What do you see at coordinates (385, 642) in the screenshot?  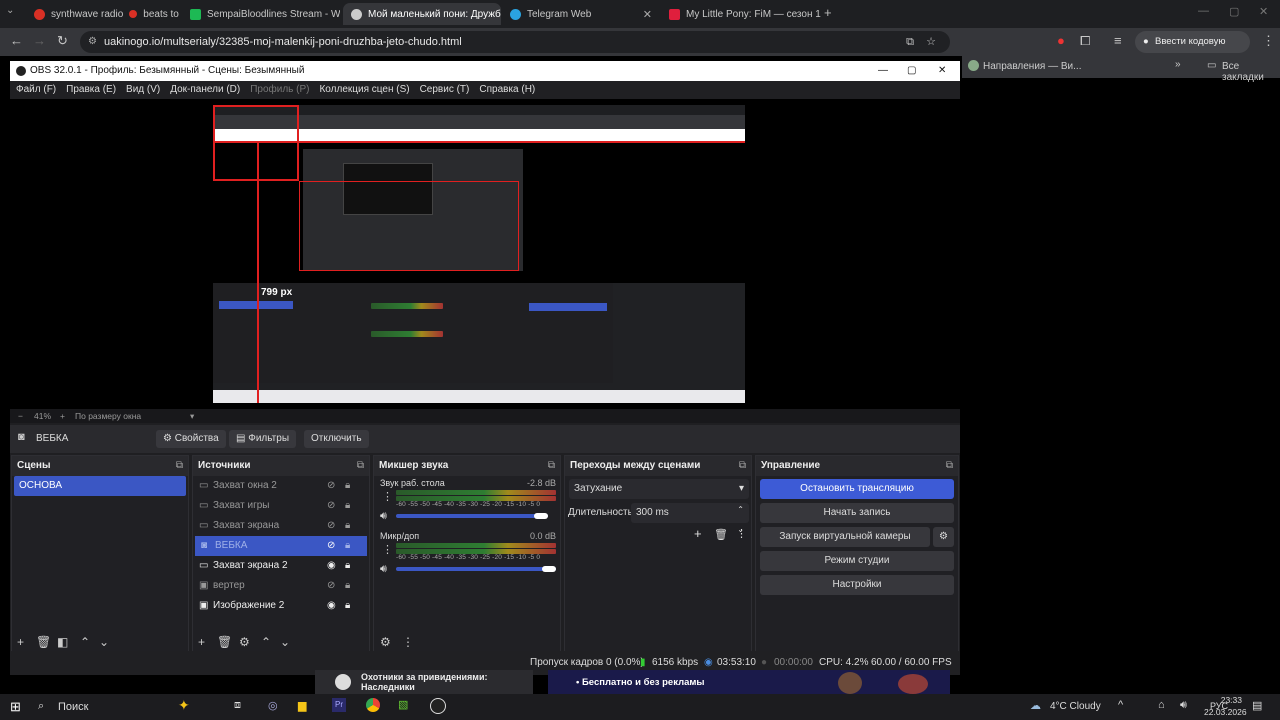 I see `advanced-audio-icon: ⚙` at bounding box center [385, 642].